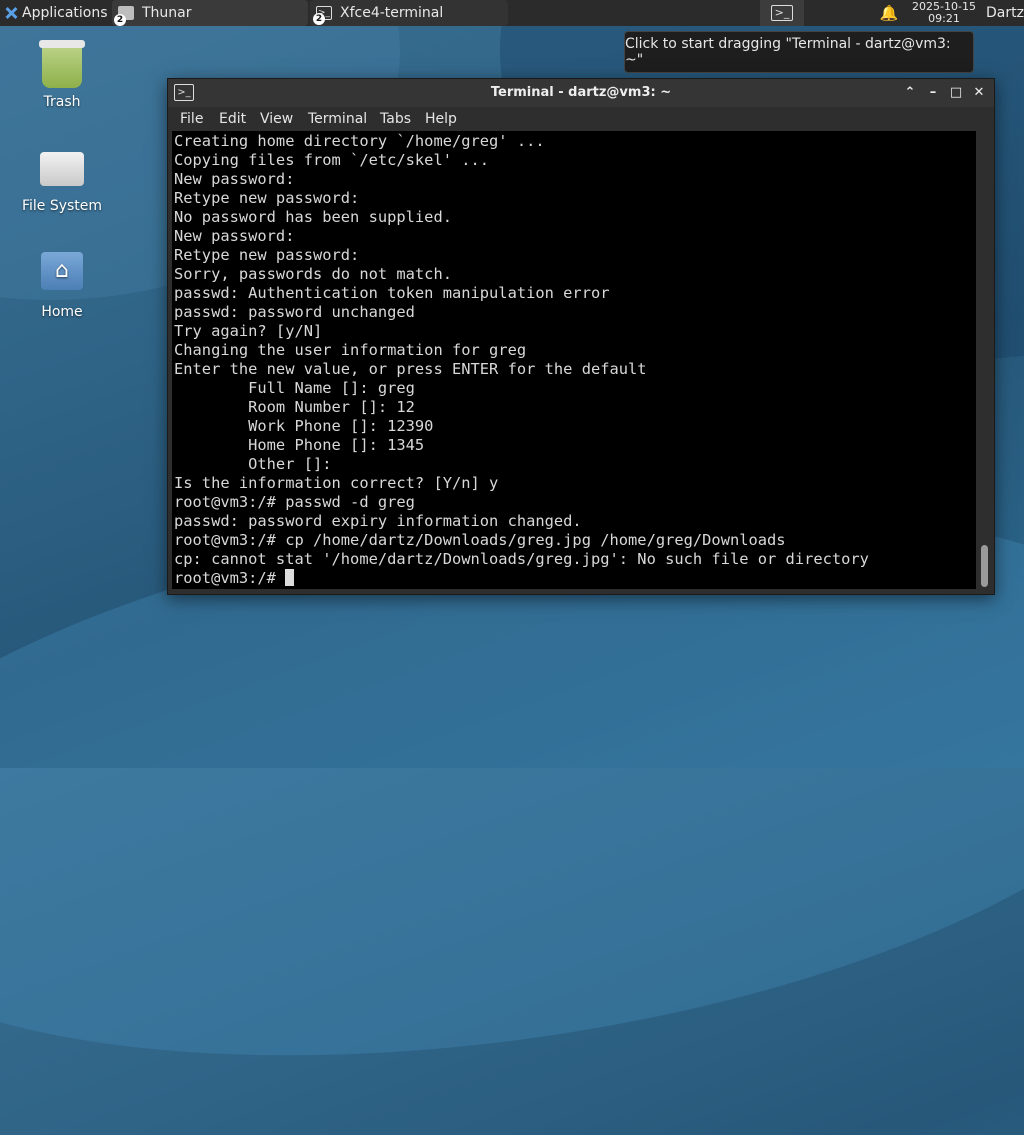 The width and height of the screenshot is (1024, 1135). What do you see at coordinates (331, 388) in the screenshot?
I see `terminal-line: Full Name []: greg` at bounding box center [331, 388].